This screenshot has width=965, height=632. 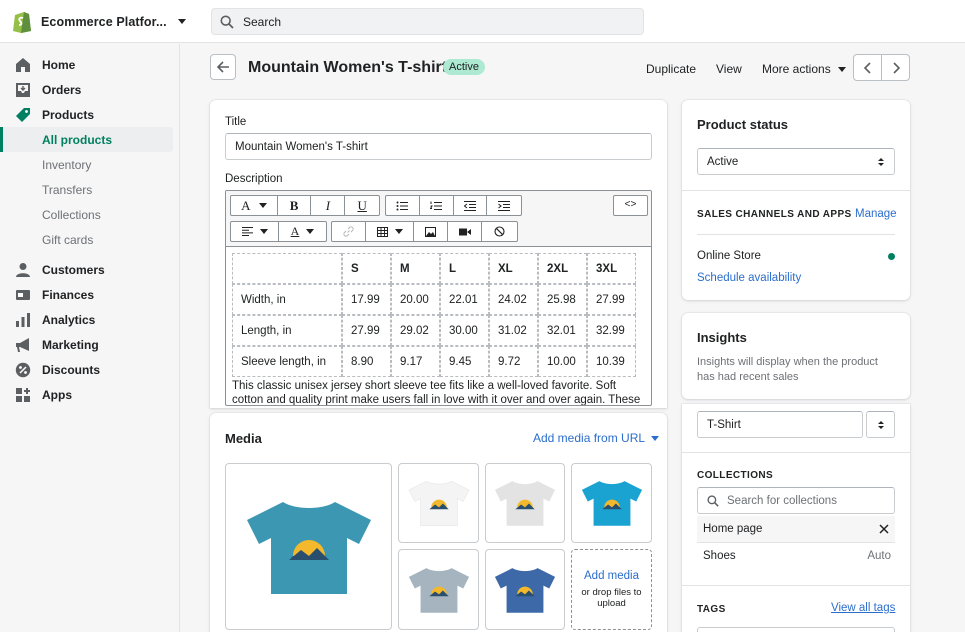 What do you see at coordinates (611, 361) in the screenshot?
I see `table-cell: 10.39` at bounding box center [611, 361].